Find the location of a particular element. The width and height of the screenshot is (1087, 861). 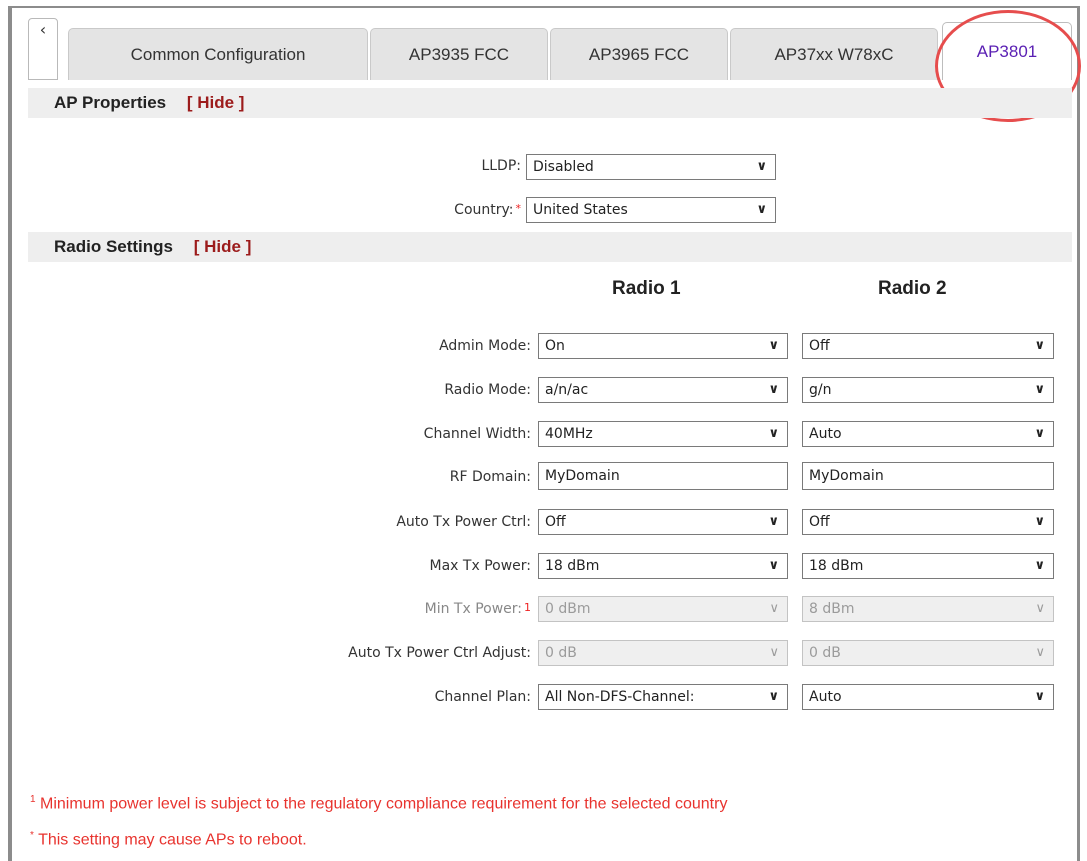

radio1-rf-domain-input: MyDomain is located at coordinates (663, 476).